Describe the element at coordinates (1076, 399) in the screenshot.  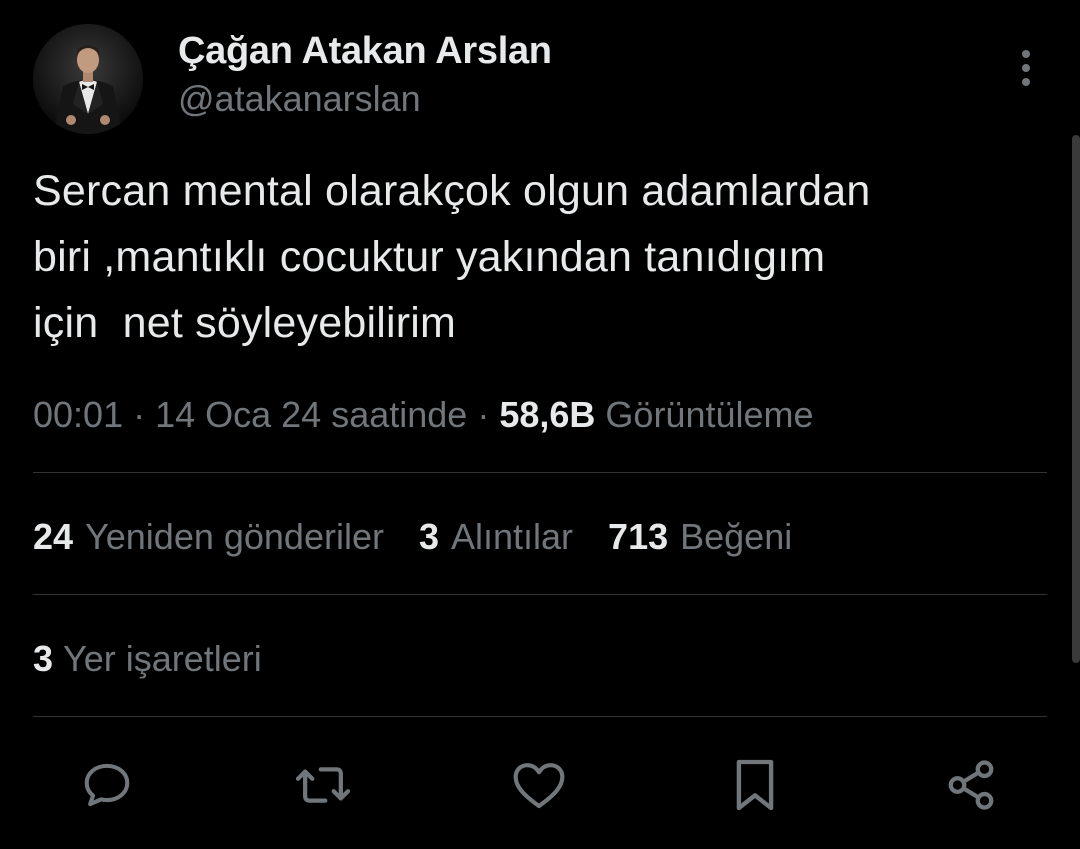
I see `scrollbar` at that location.